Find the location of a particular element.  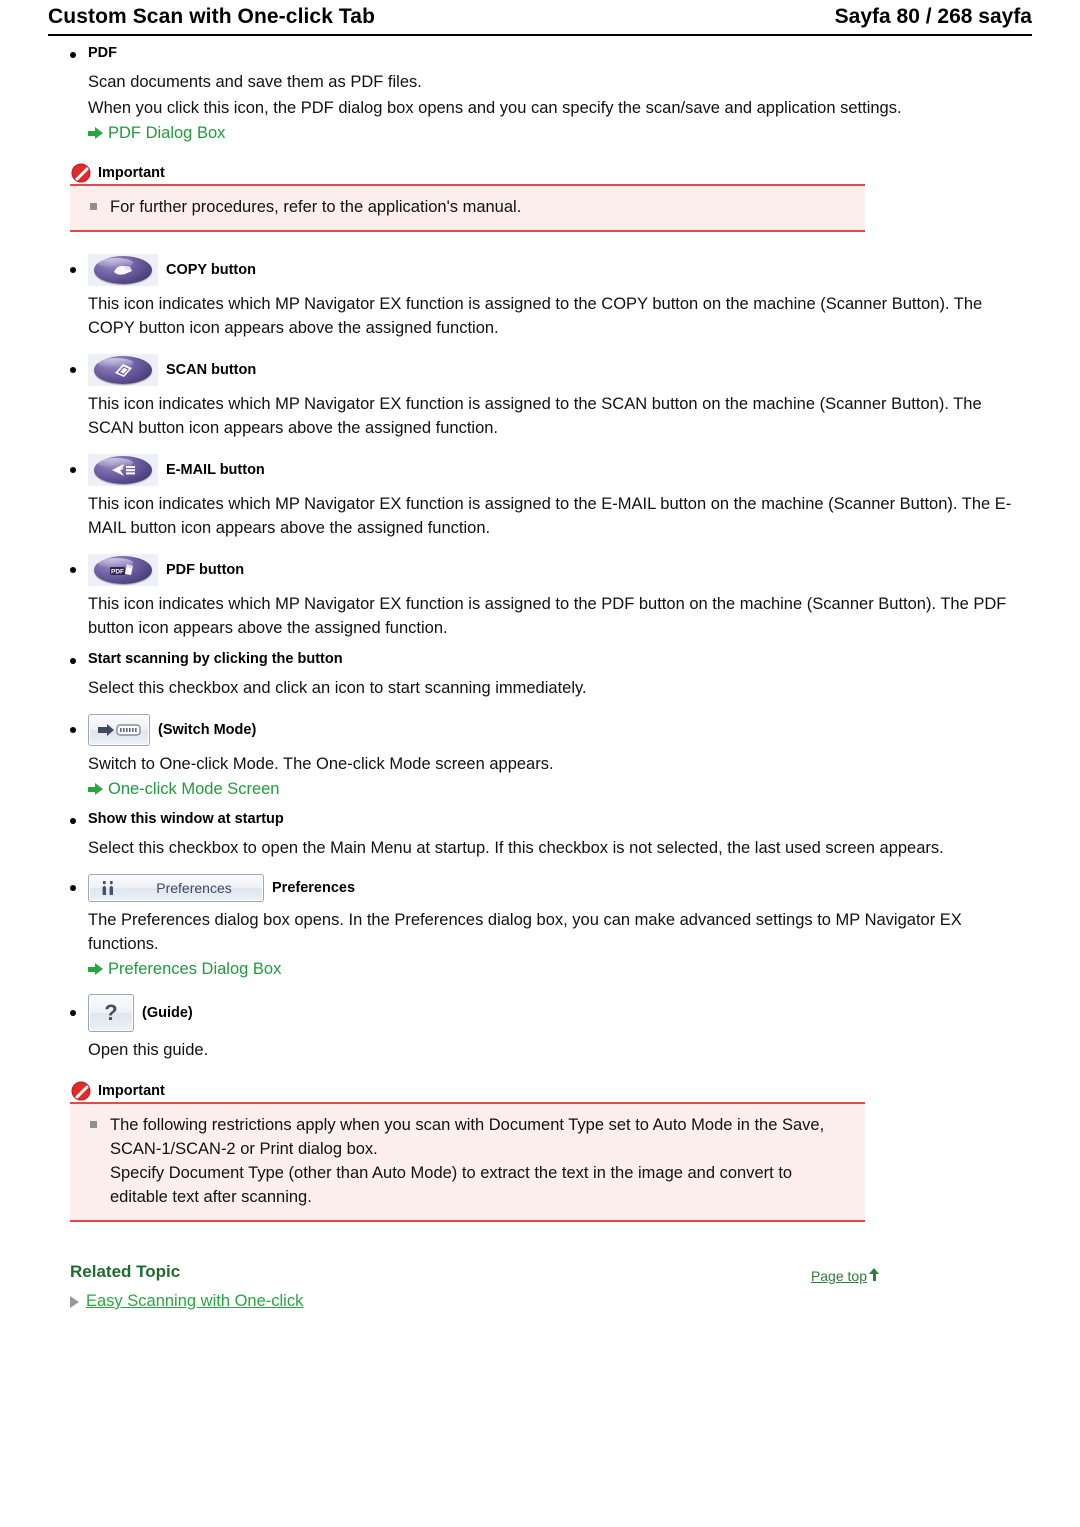

email-button-title: E-MAIL button is located at coordinates (215, 470).